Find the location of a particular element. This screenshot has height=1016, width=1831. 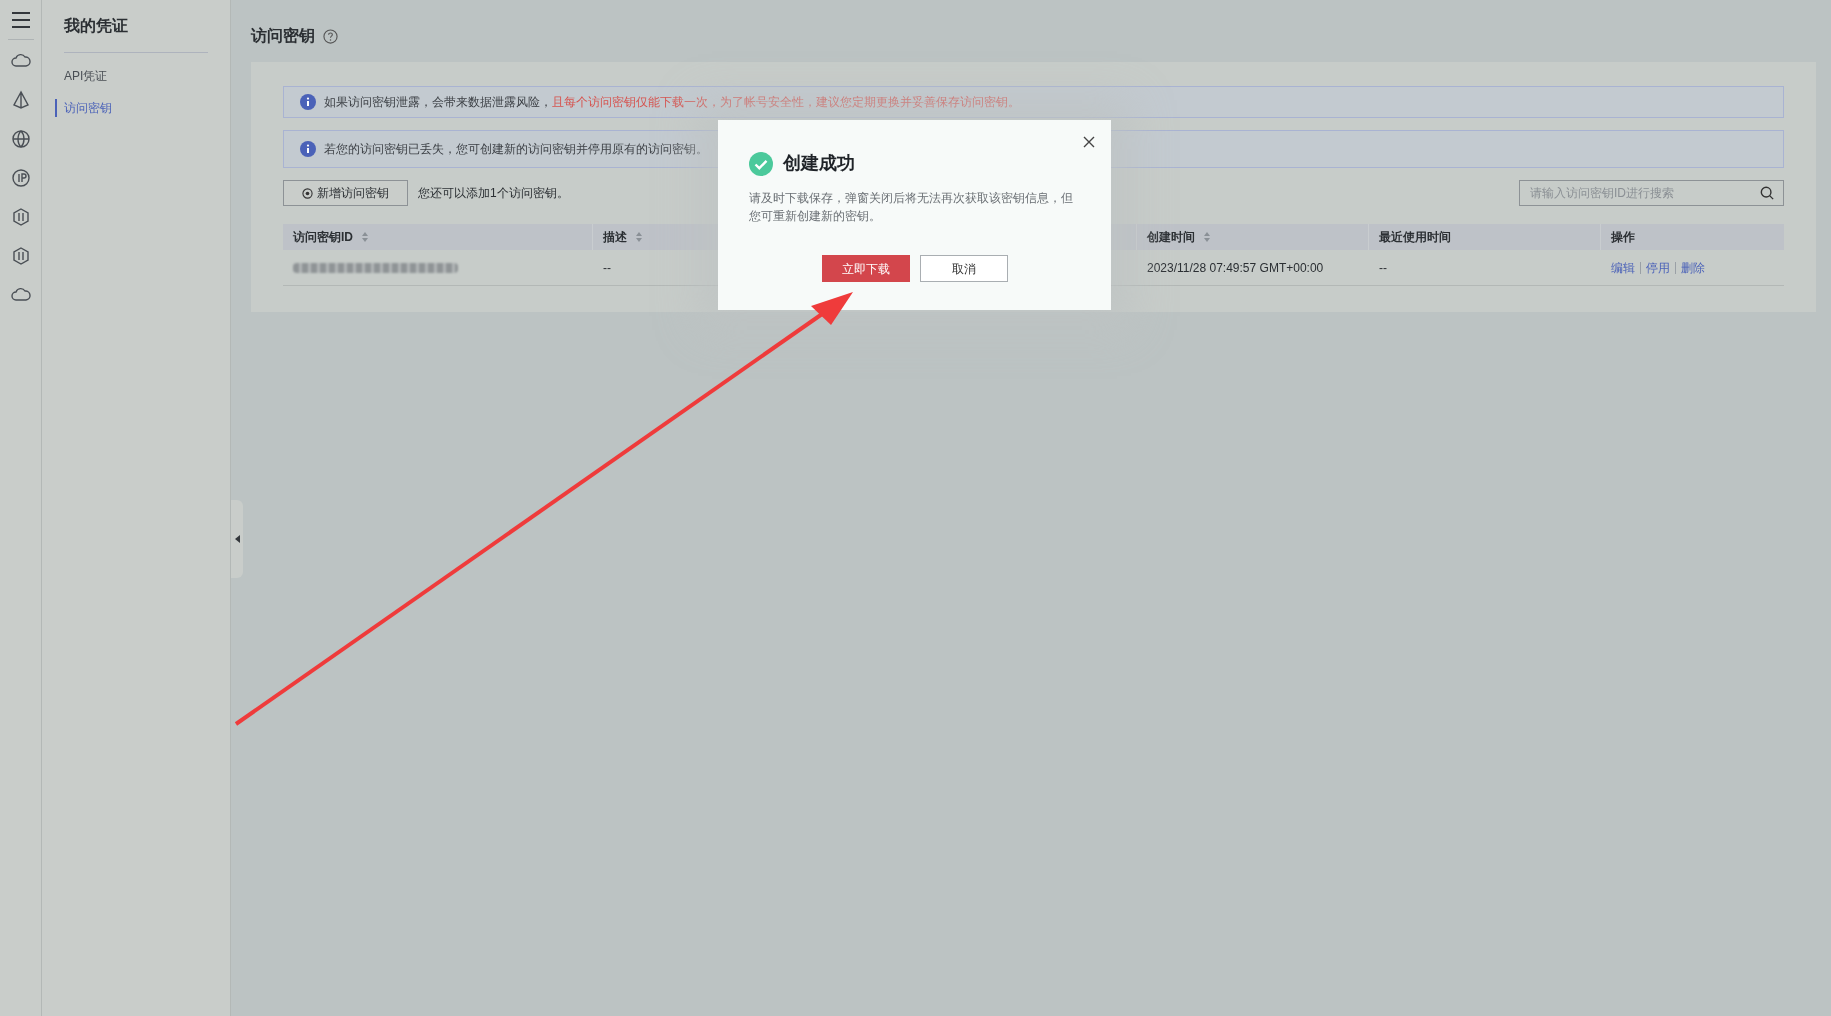

ip-icon is located at coordinates (20, 178).